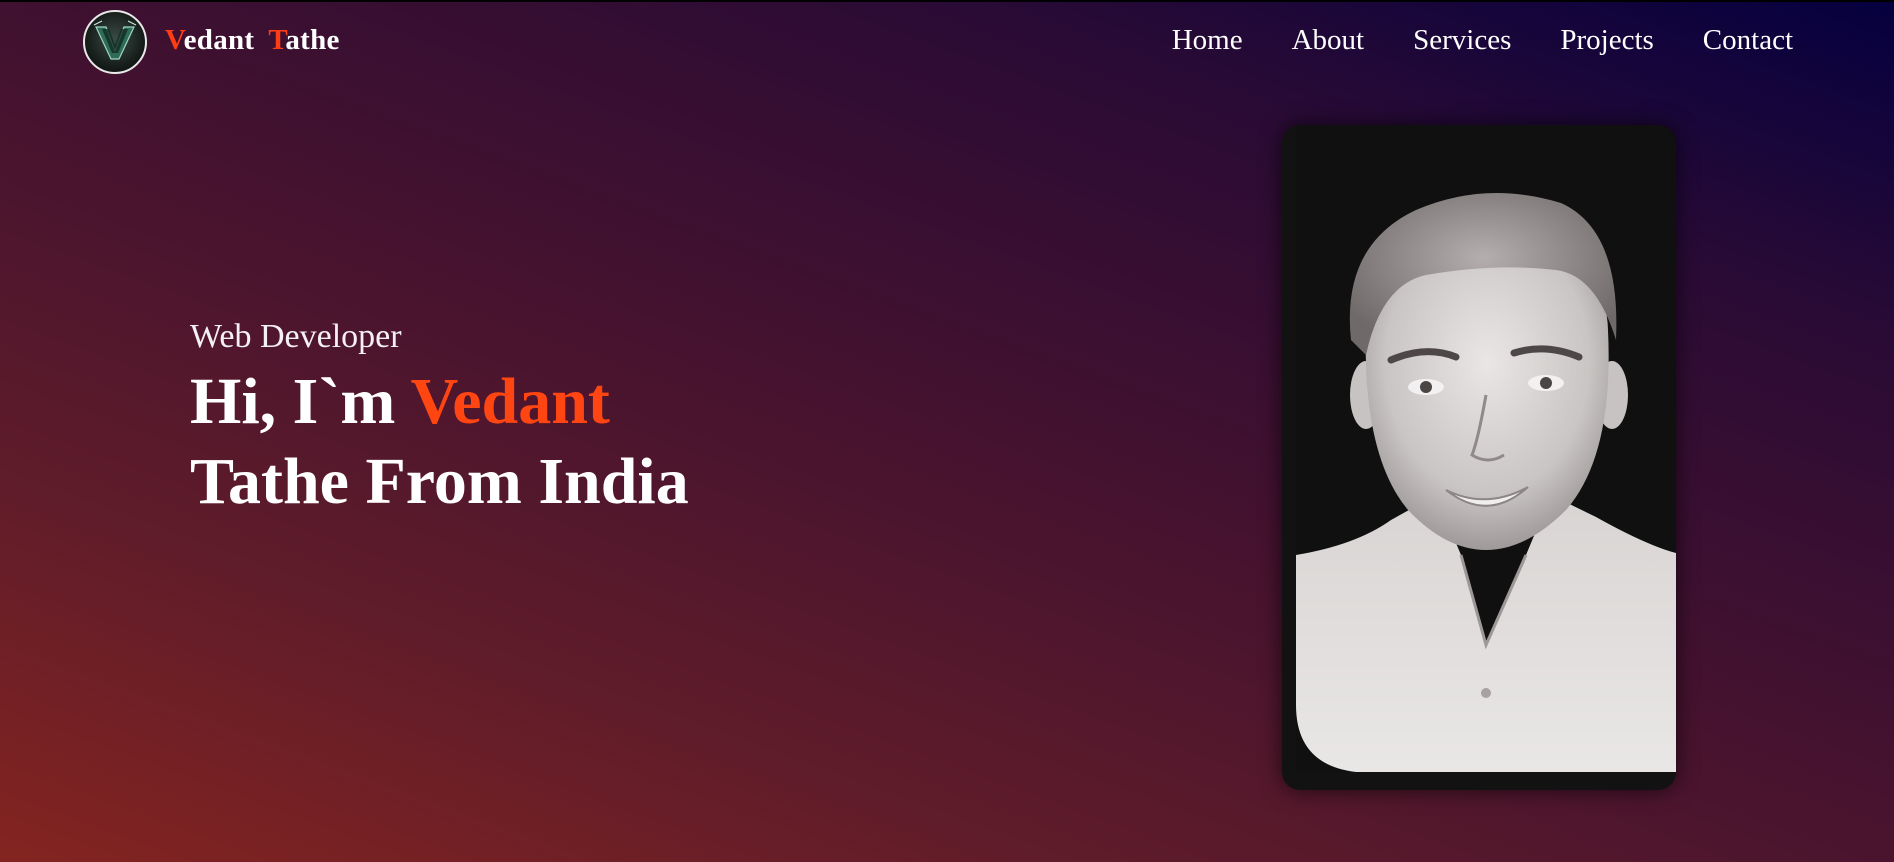 This screenshot has width=1894, height=862. I want to click on main-nav: Home About Services Projects Contact, so click(1482, 40).